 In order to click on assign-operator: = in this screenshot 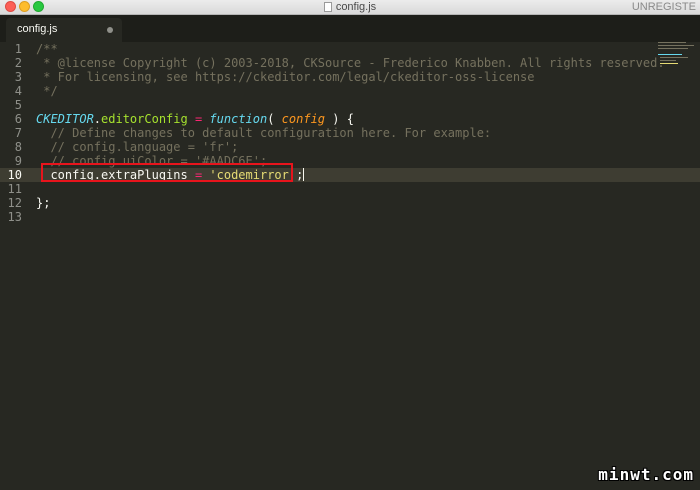, I will do `click(198, 119)`.